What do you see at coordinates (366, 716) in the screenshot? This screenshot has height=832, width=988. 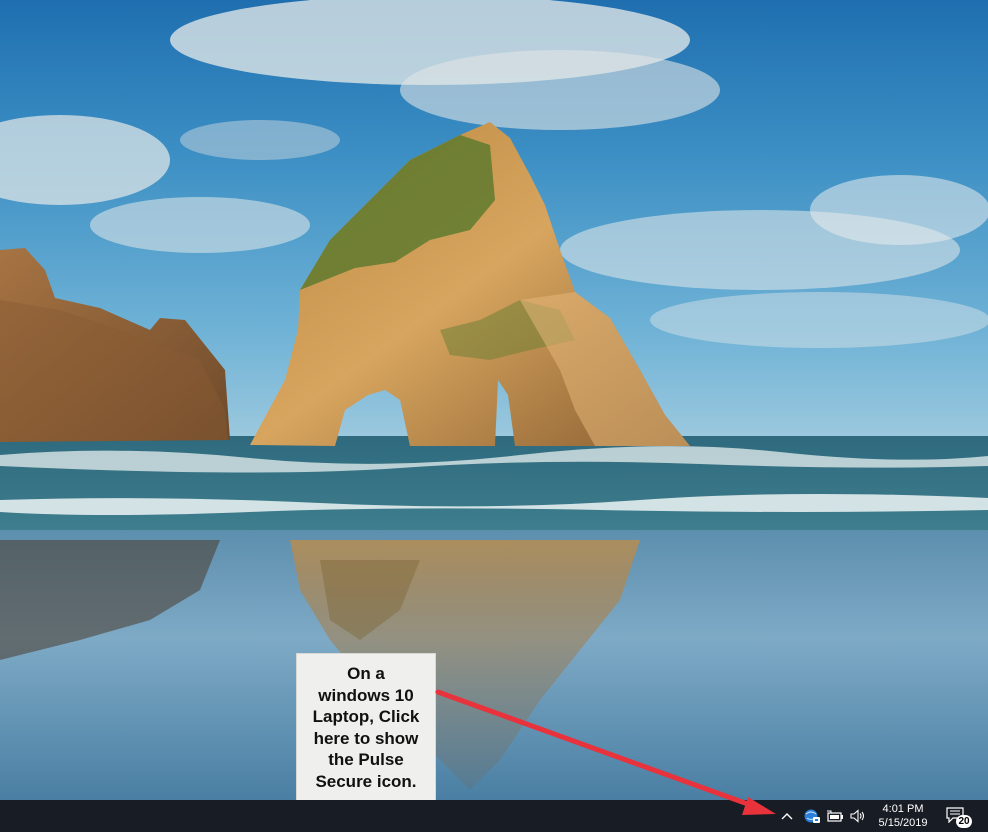 I see `callout-line: Laptop, Click` at bounding box center [366, 716].